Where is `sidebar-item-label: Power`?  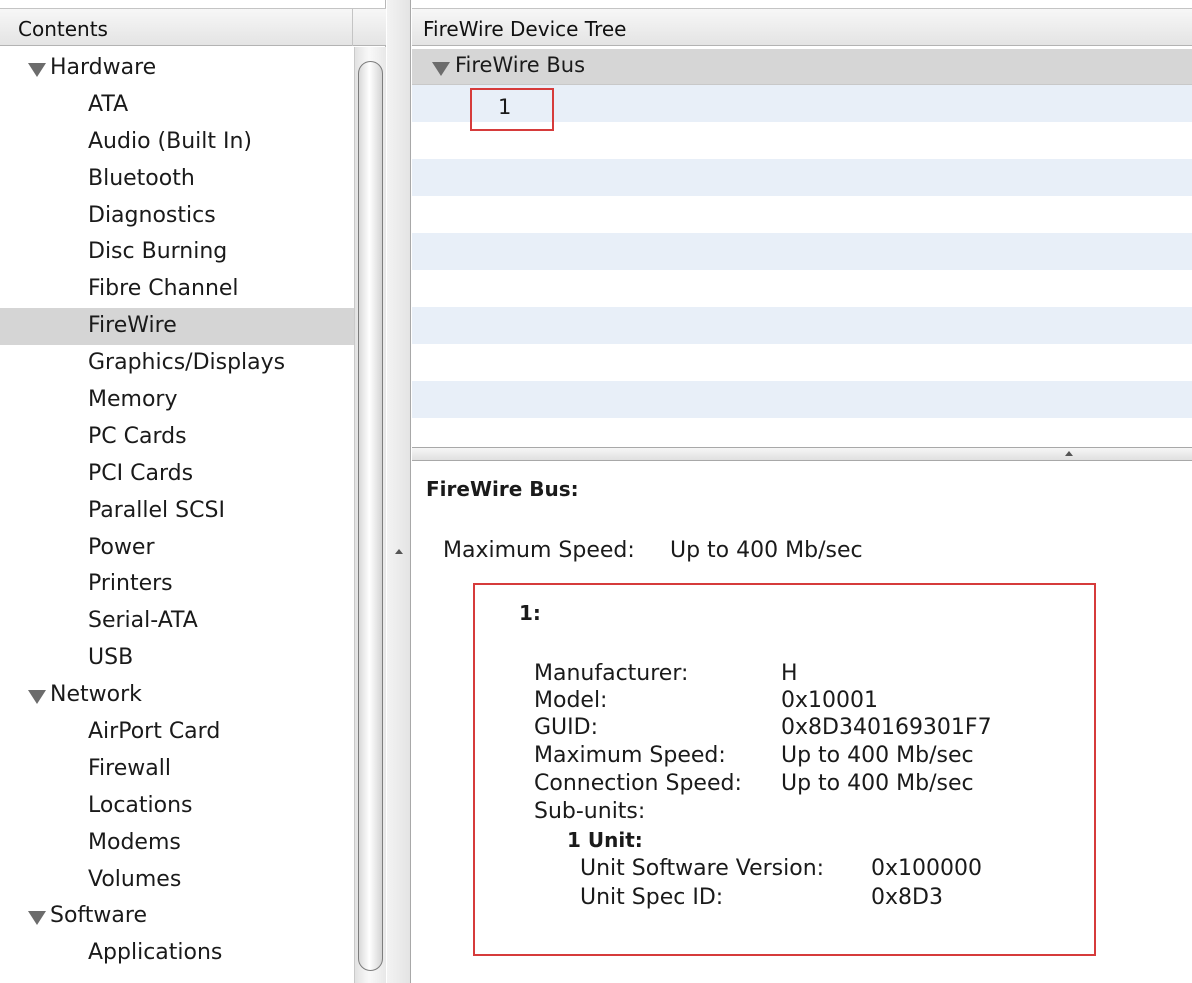
sidebar-item-label: Power is located at coordinates (121, 547).